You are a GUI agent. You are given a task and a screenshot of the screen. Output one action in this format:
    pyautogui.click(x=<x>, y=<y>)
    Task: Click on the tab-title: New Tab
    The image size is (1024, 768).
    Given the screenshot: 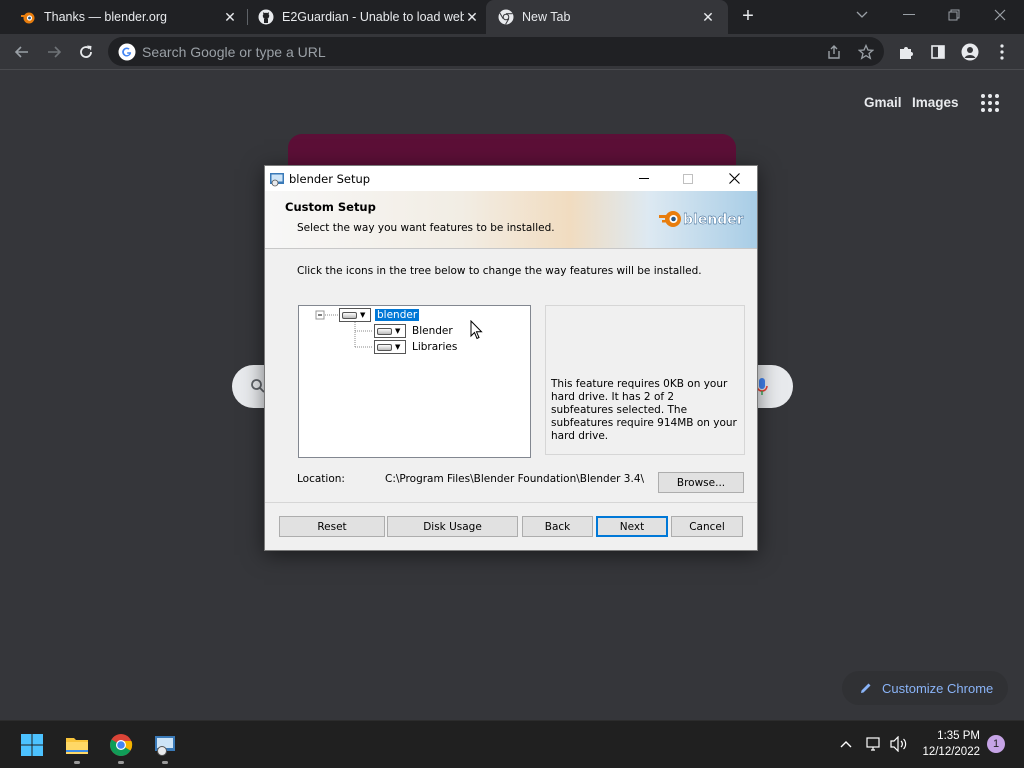 What is the action you would take?
    pyautogui.click(x=546, y=17)
    